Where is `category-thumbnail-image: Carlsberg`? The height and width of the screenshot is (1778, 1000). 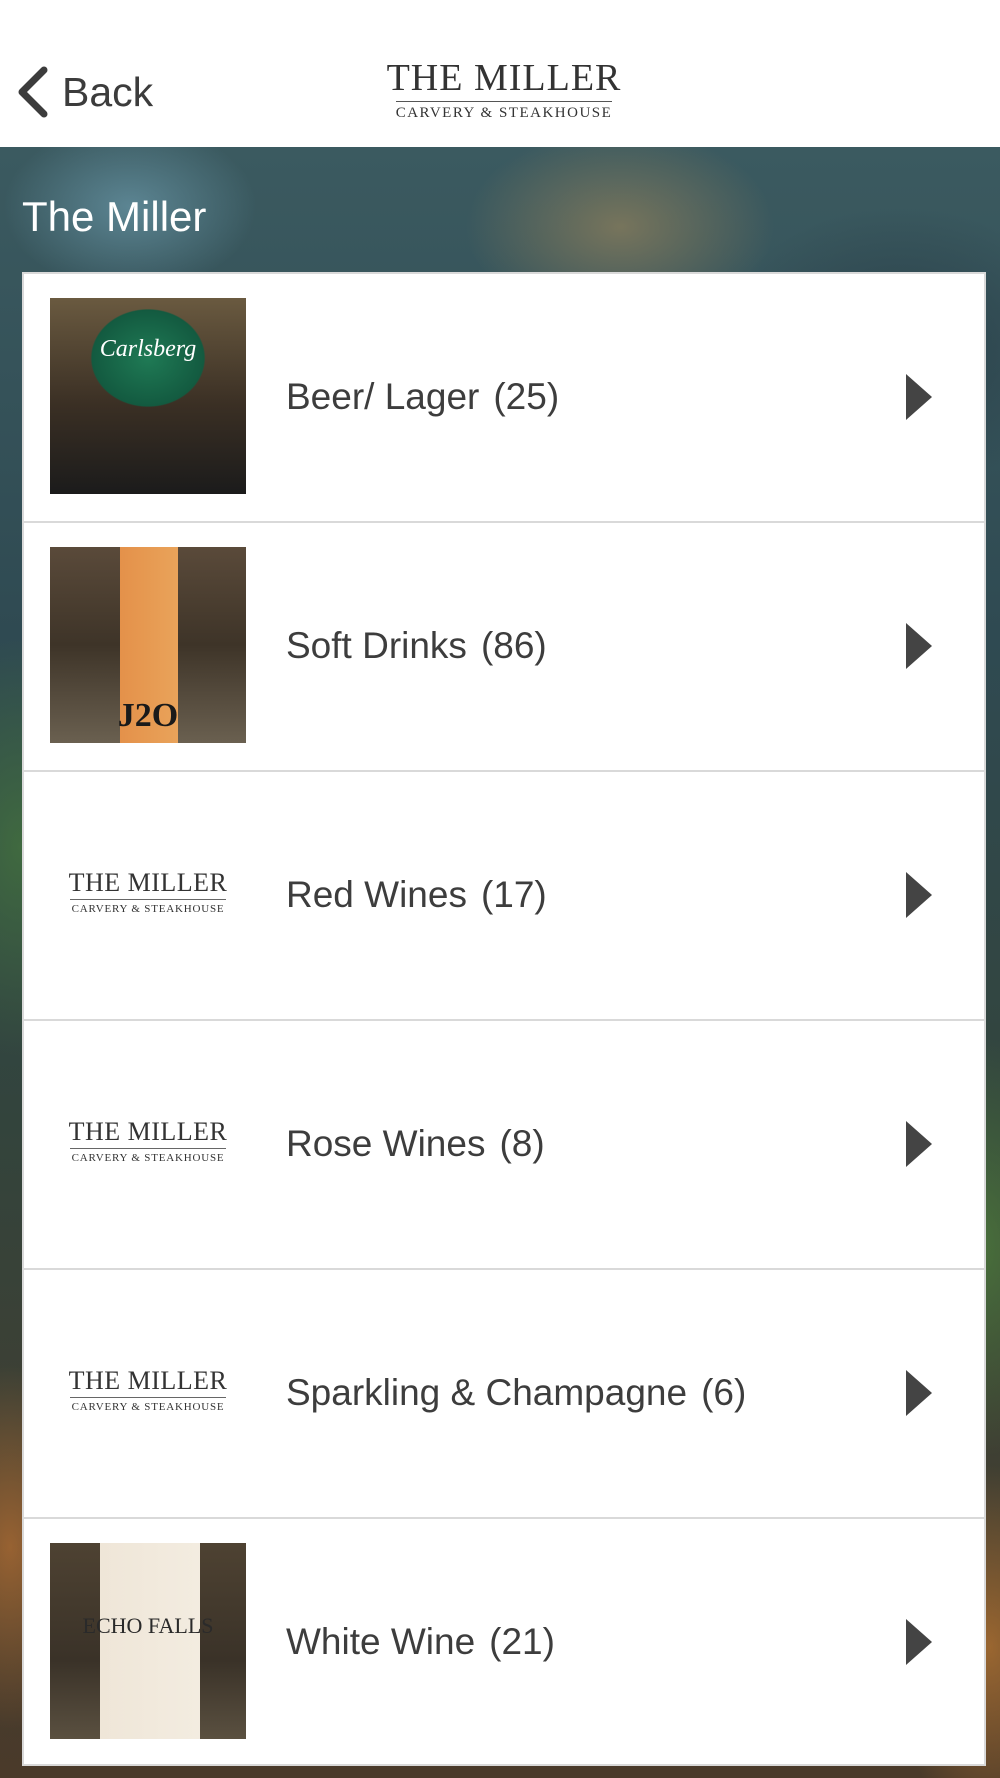 category-thumbnail-image: Carlsberg is located at coordinates (148, 396).